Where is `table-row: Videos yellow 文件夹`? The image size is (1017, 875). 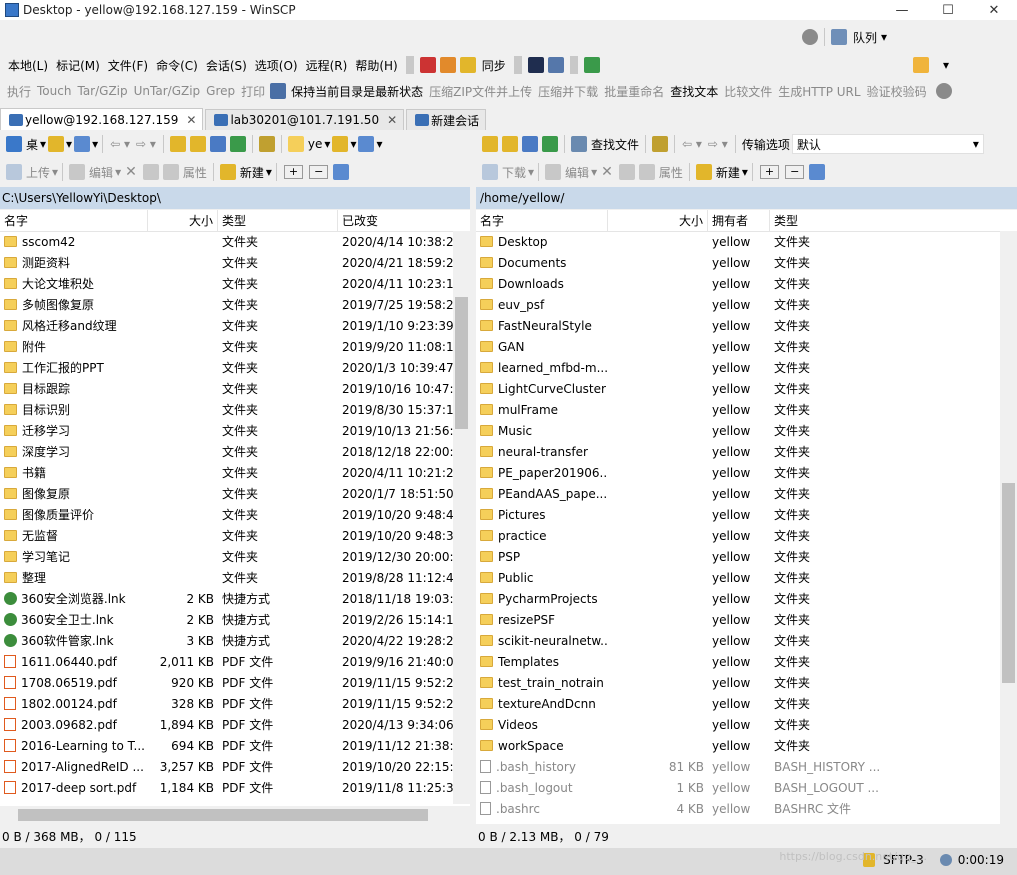
table-row: Videos yellow 文件夹 is located at coordinates (746, 725).